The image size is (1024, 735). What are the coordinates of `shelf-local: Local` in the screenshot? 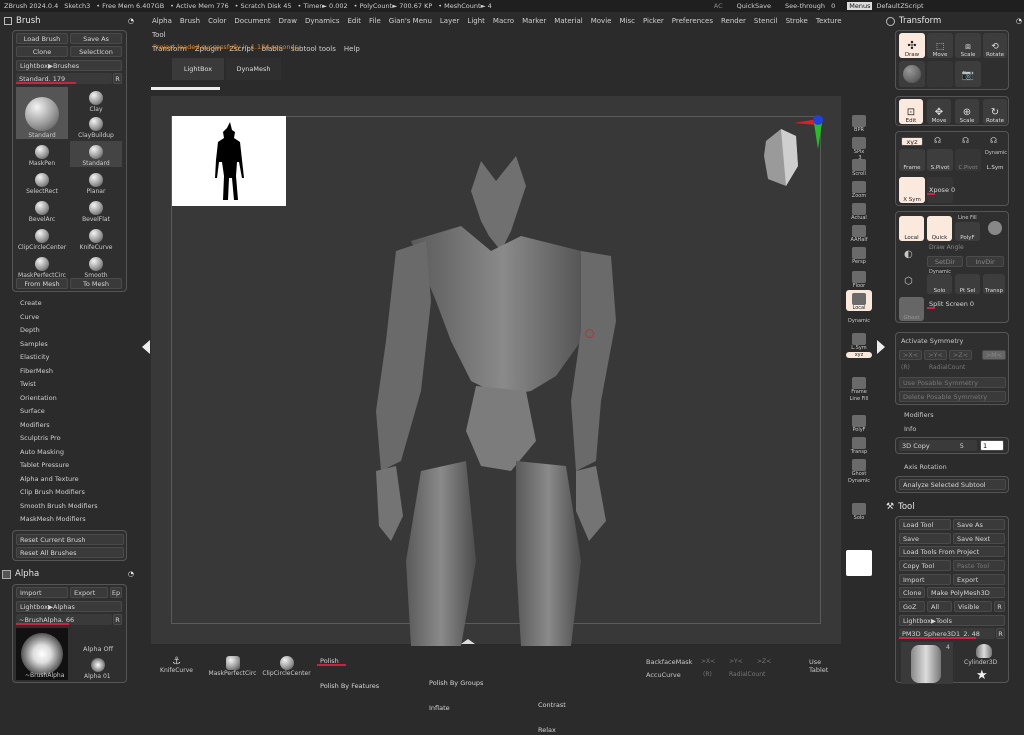 It's located at (859, 300).